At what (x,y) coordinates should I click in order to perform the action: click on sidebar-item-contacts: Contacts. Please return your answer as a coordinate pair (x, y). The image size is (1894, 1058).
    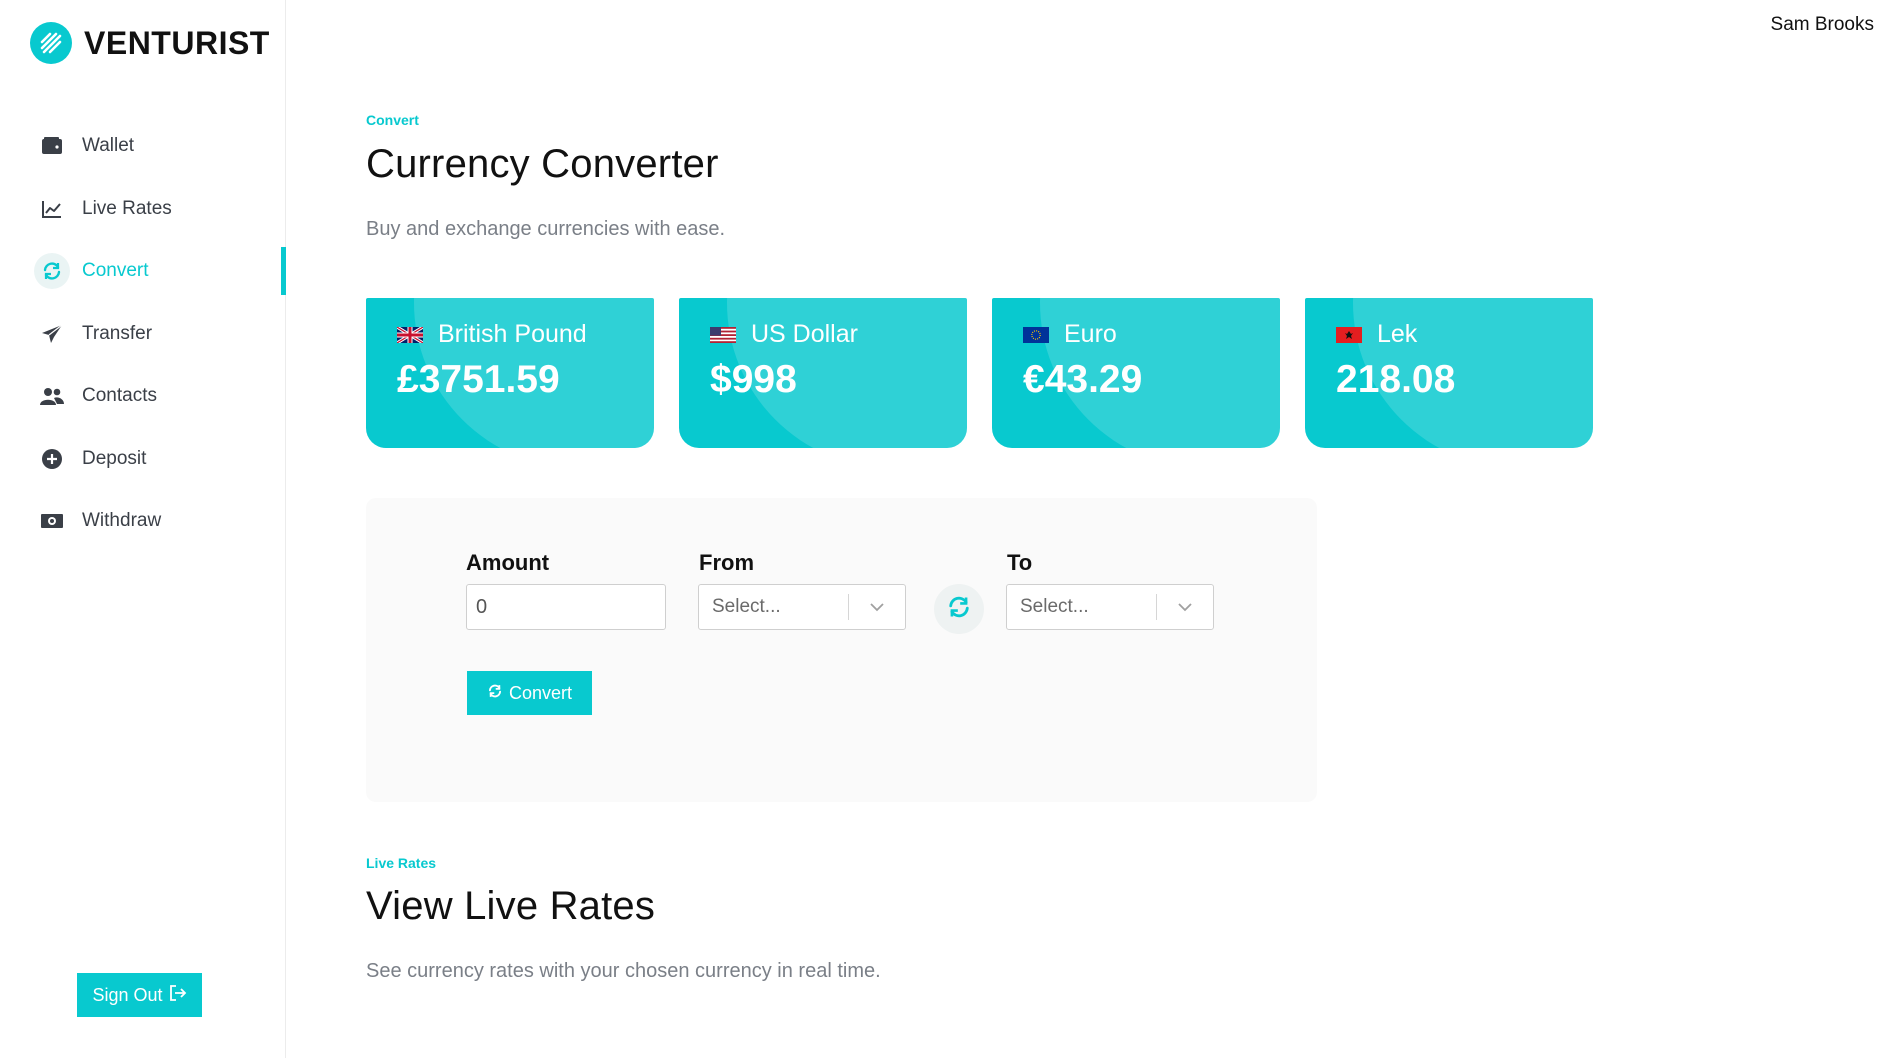
    Looking at the image, I should click on (143, 396).